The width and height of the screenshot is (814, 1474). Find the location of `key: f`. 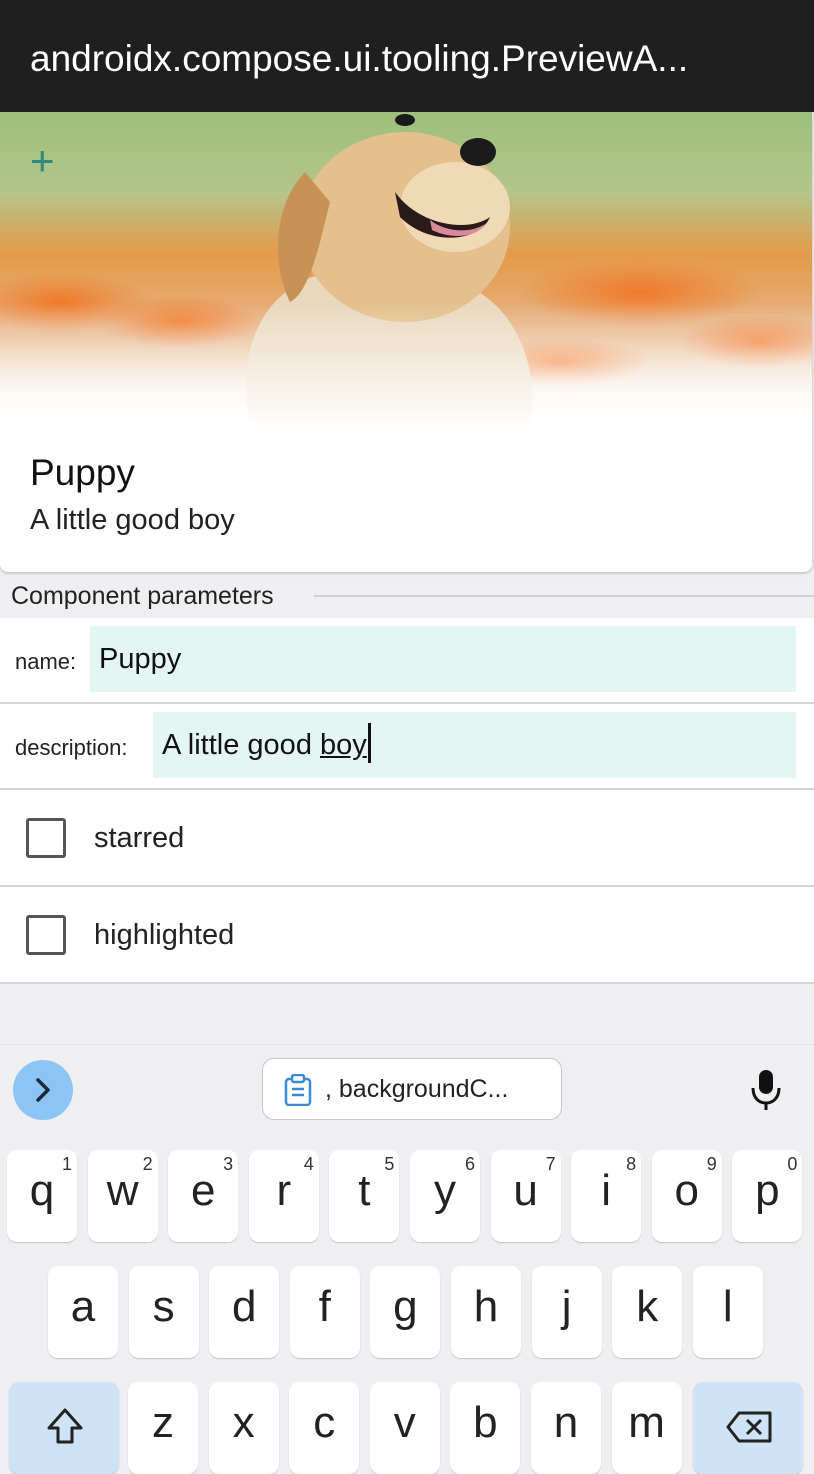

key: f is located at coordinates (324, 1312).